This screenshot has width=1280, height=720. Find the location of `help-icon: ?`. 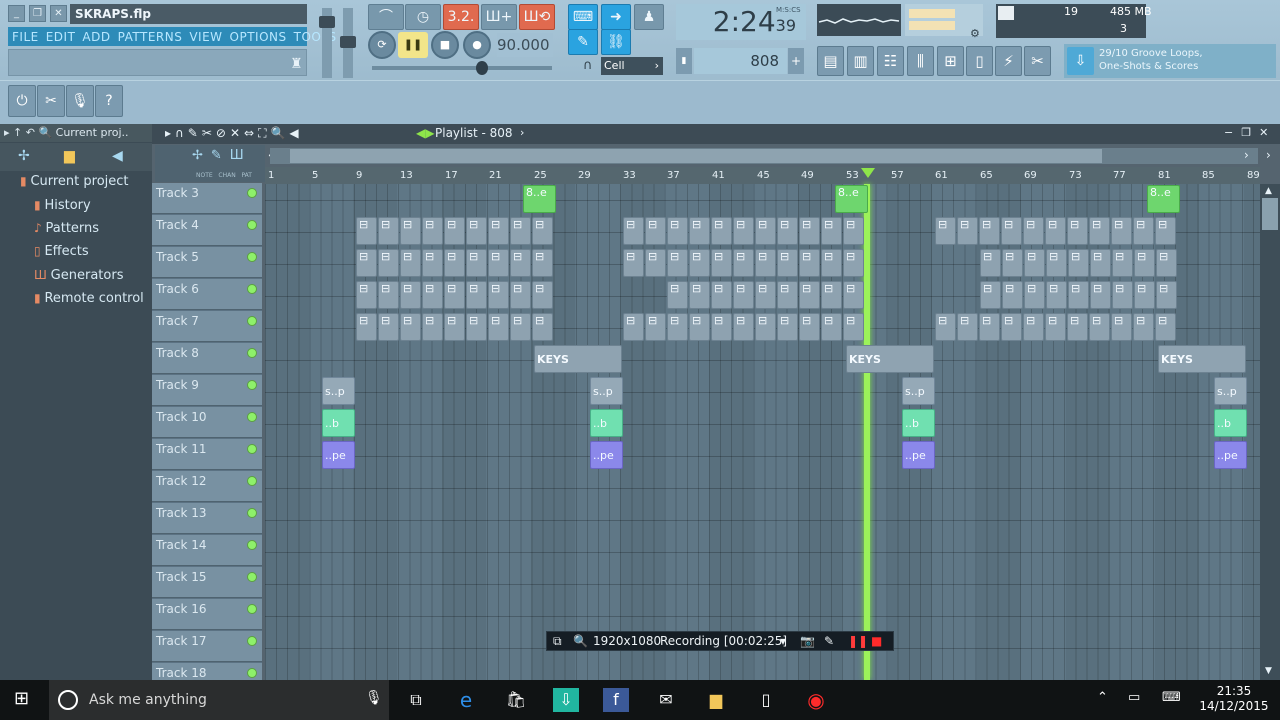

help-icon: ? is located at coordinates (109, 101).